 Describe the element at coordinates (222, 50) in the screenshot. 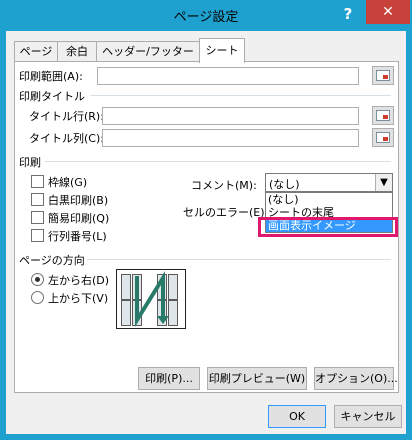

I see `tab-sheet: シート` at that location.